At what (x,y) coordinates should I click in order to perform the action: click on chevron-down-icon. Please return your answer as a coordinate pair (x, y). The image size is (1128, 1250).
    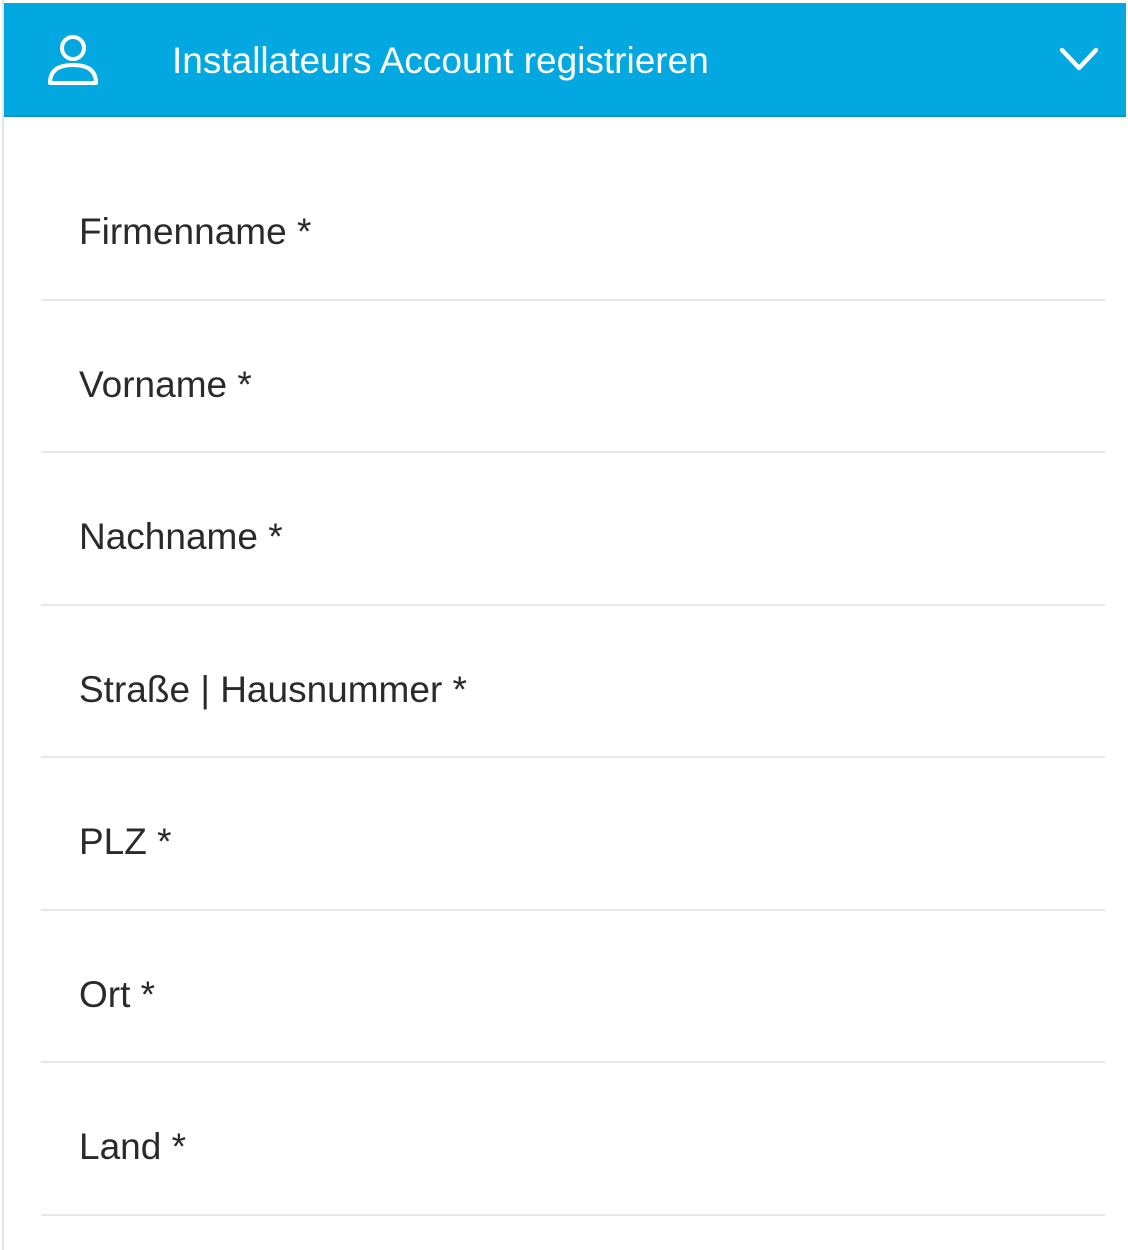
    Looking at the image, I should click on (1079, 59).